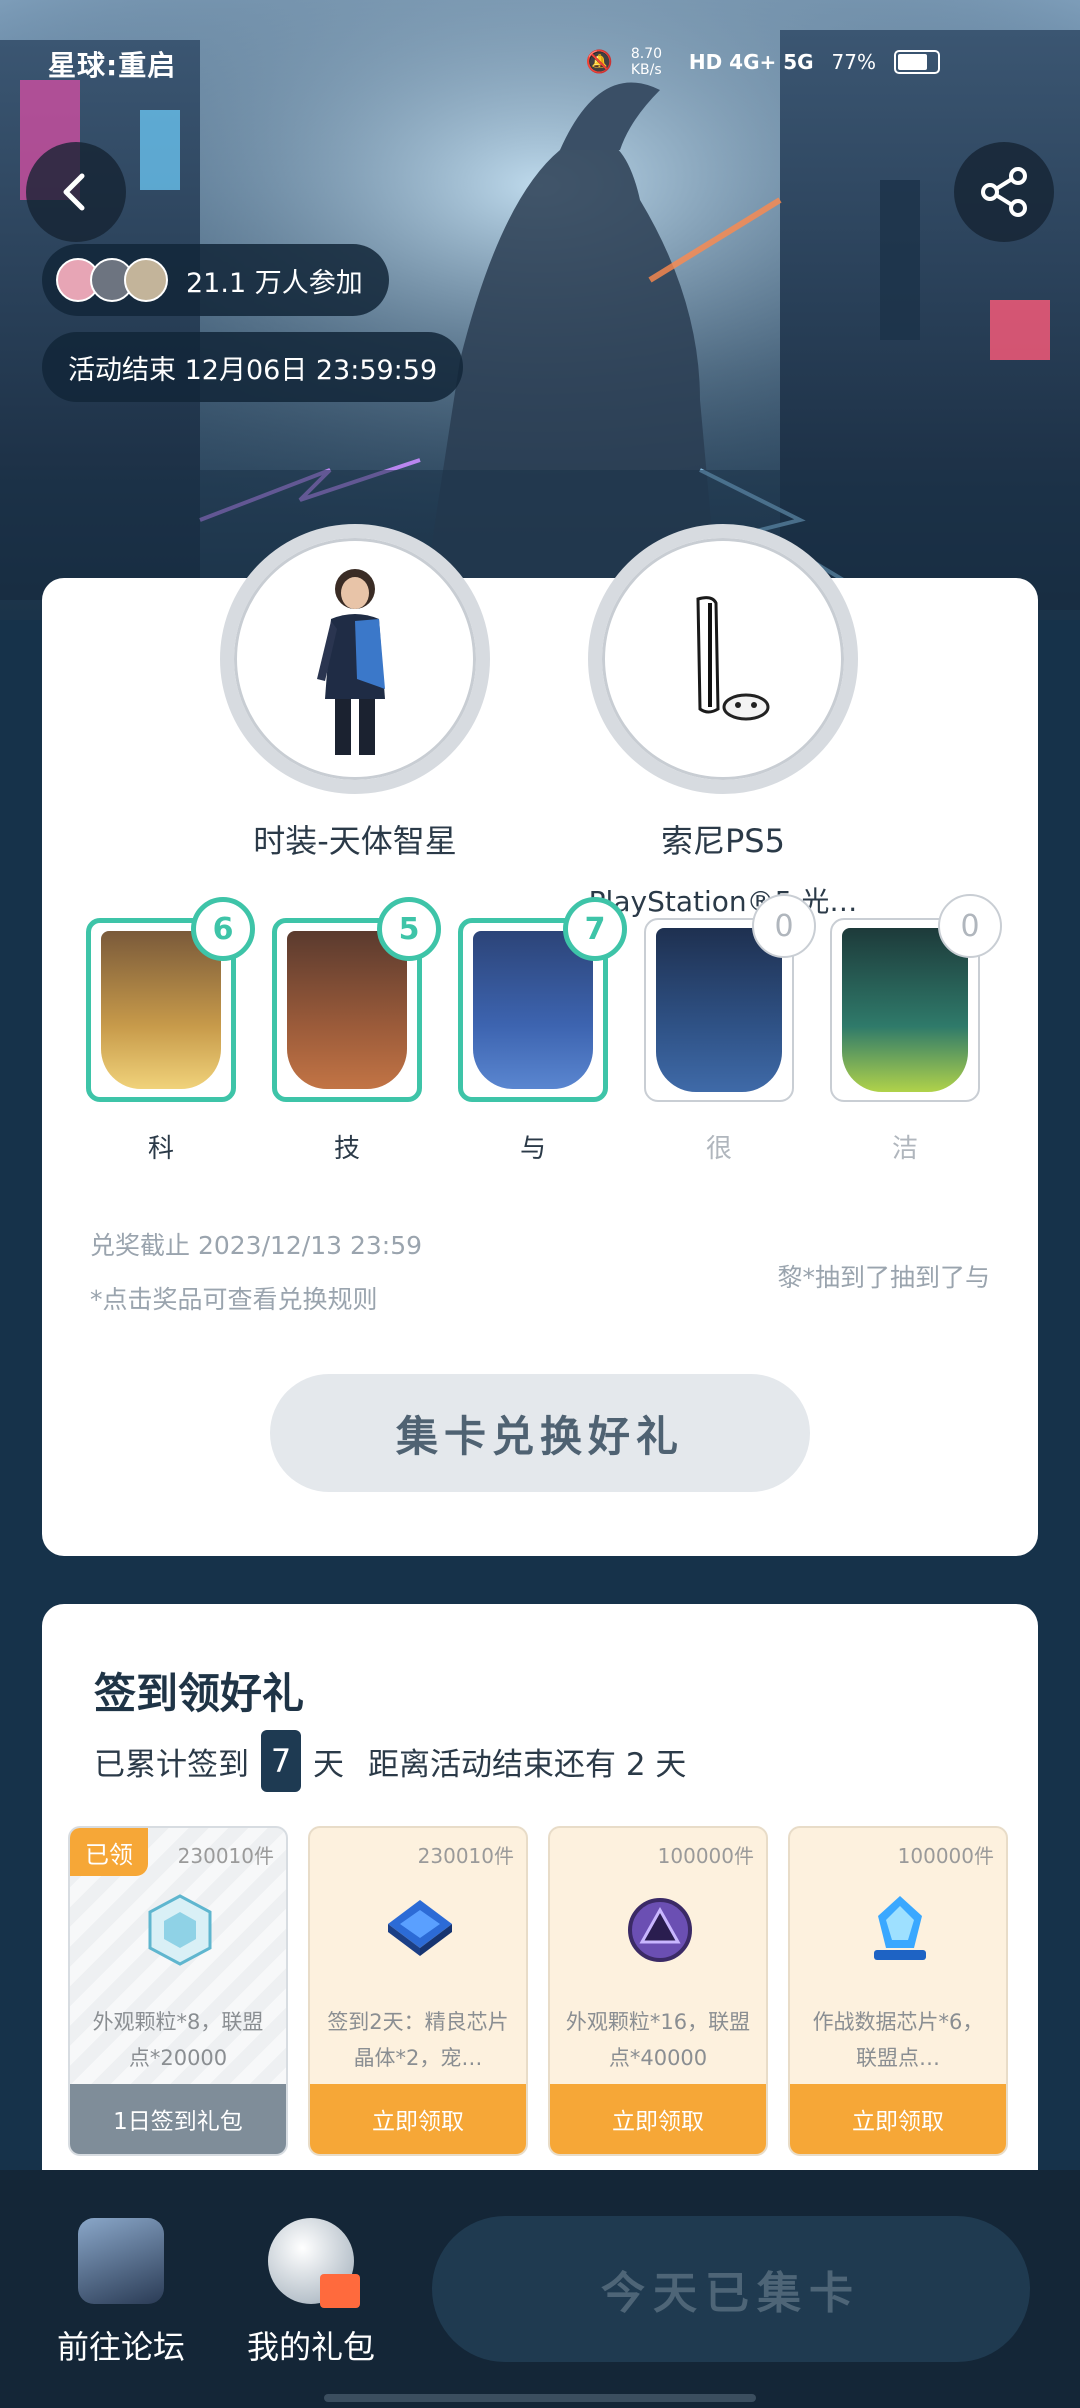 This screenshot has height=2408, width=1080. What do you see at coordinates (904, 1149) in the screenshot?
I see `card-label: 洁` at bounding box center [904, 1149].